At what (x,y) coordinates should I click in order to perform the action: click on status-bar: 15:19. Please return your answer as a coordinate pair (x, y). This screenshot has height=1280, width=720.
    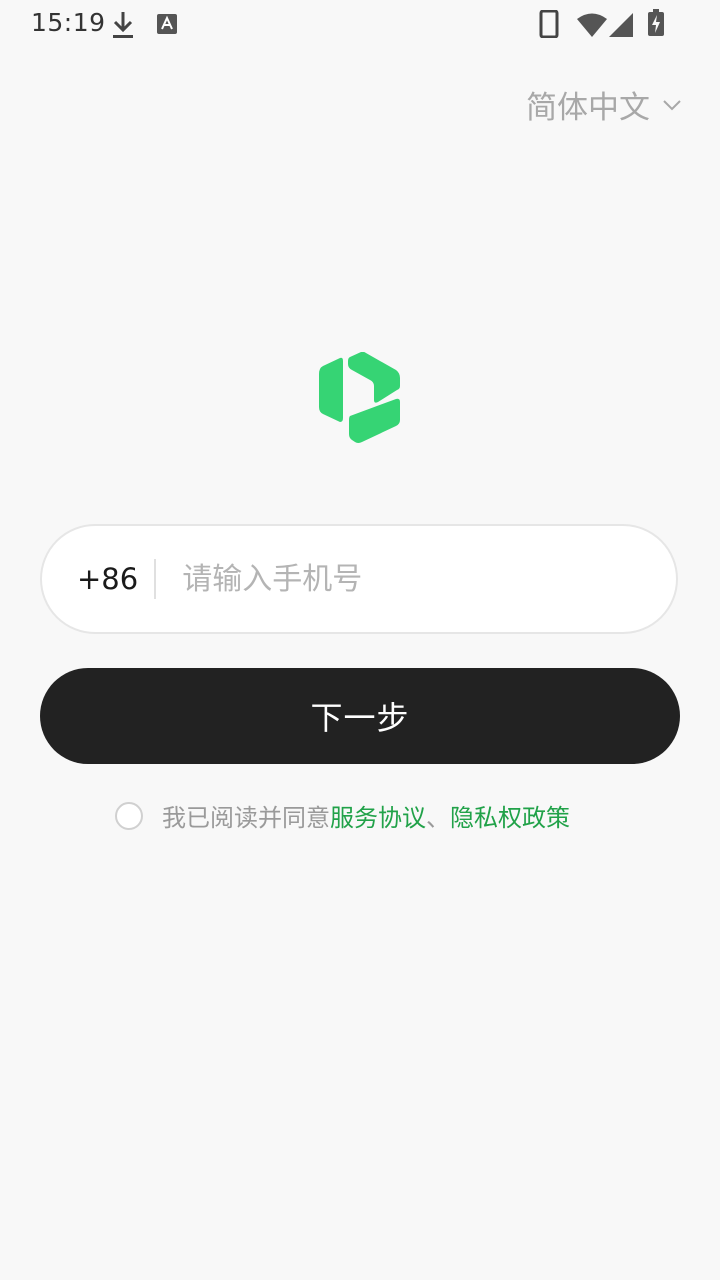
    Looking at the image, I should click on (360, 24).